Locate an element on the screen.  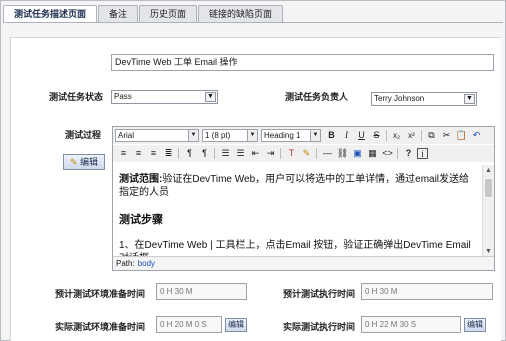
edit-icon: ✎ is located at coordinates (73, 162).